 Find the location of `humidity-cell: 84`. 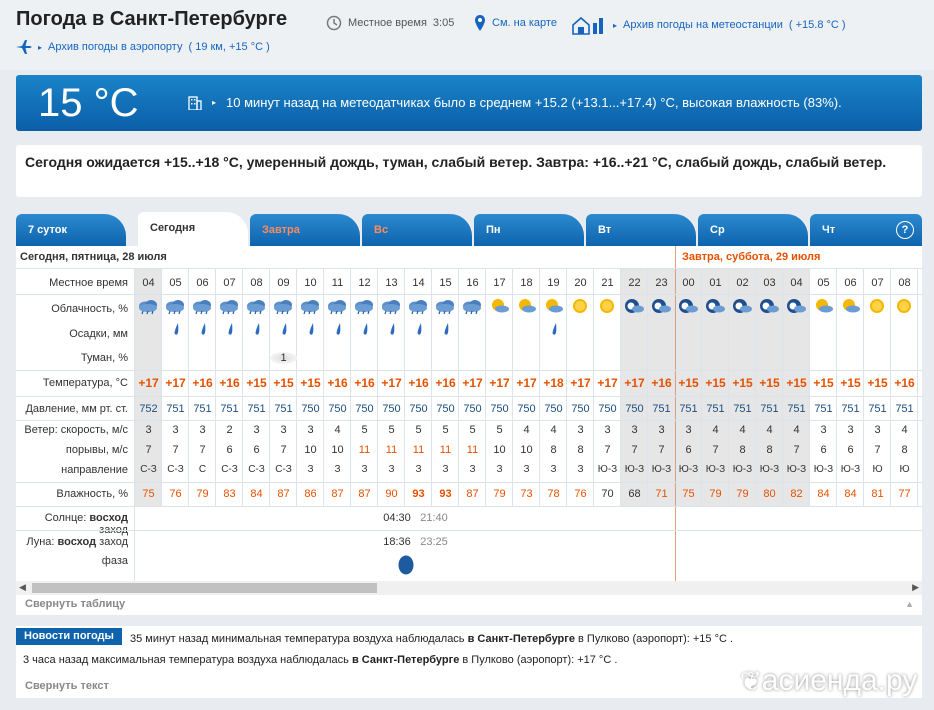

humidity-cell: 84 is located at coordinates (256, 494).